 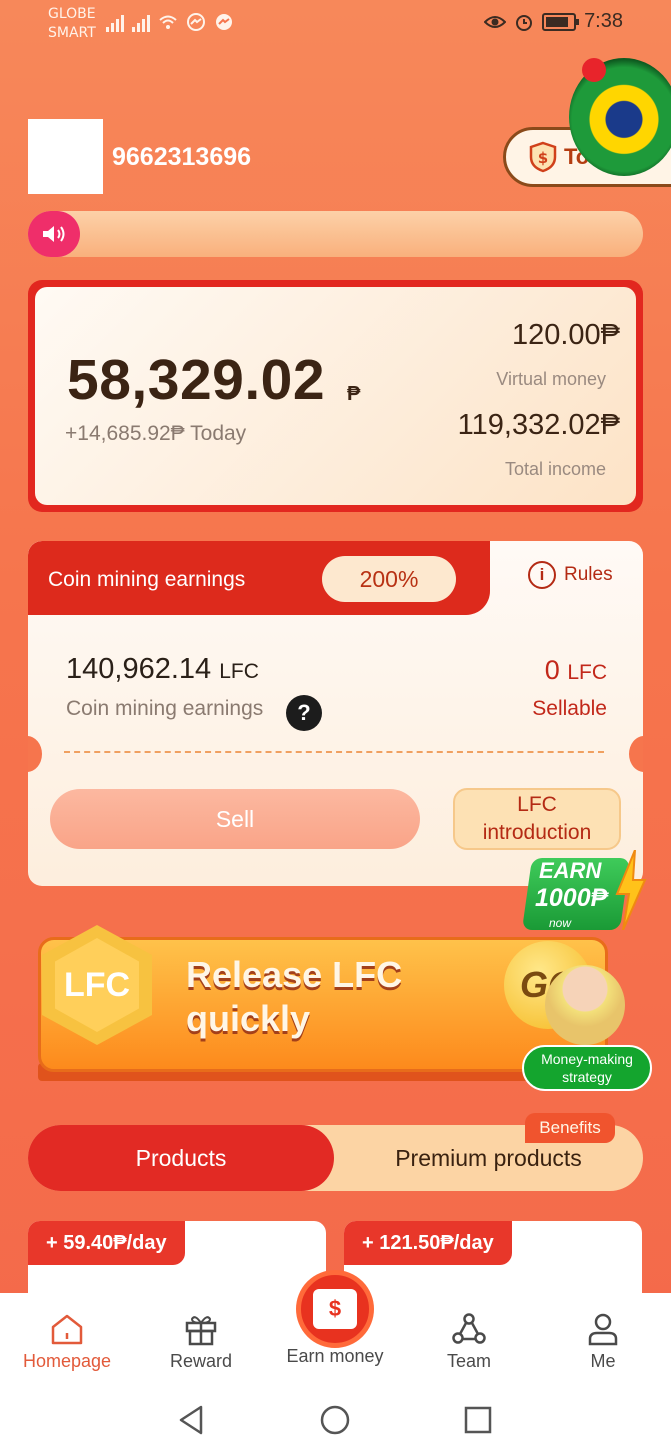 I want to click on sell-button: Sell, so click(x=235, y=819).